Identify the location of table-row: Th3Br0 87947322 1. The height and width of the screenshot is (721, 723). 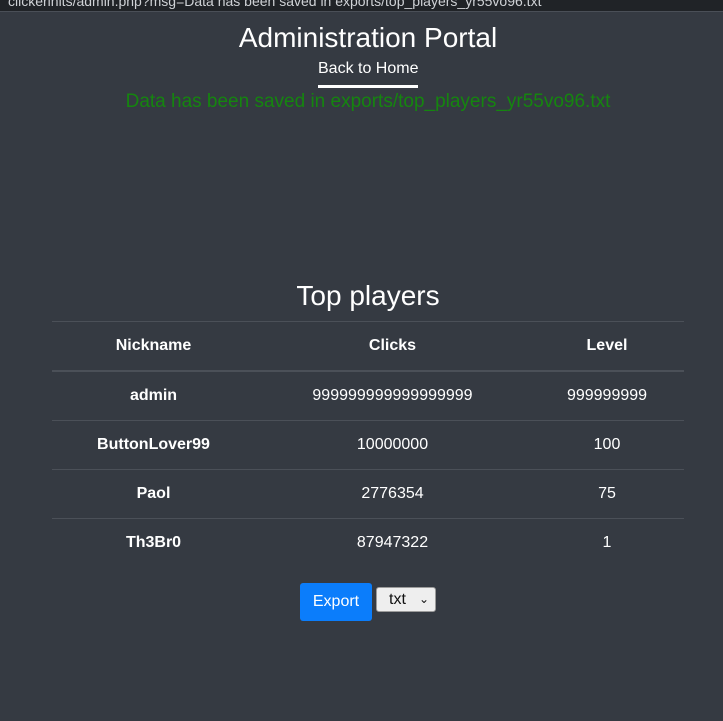
(368, 542).